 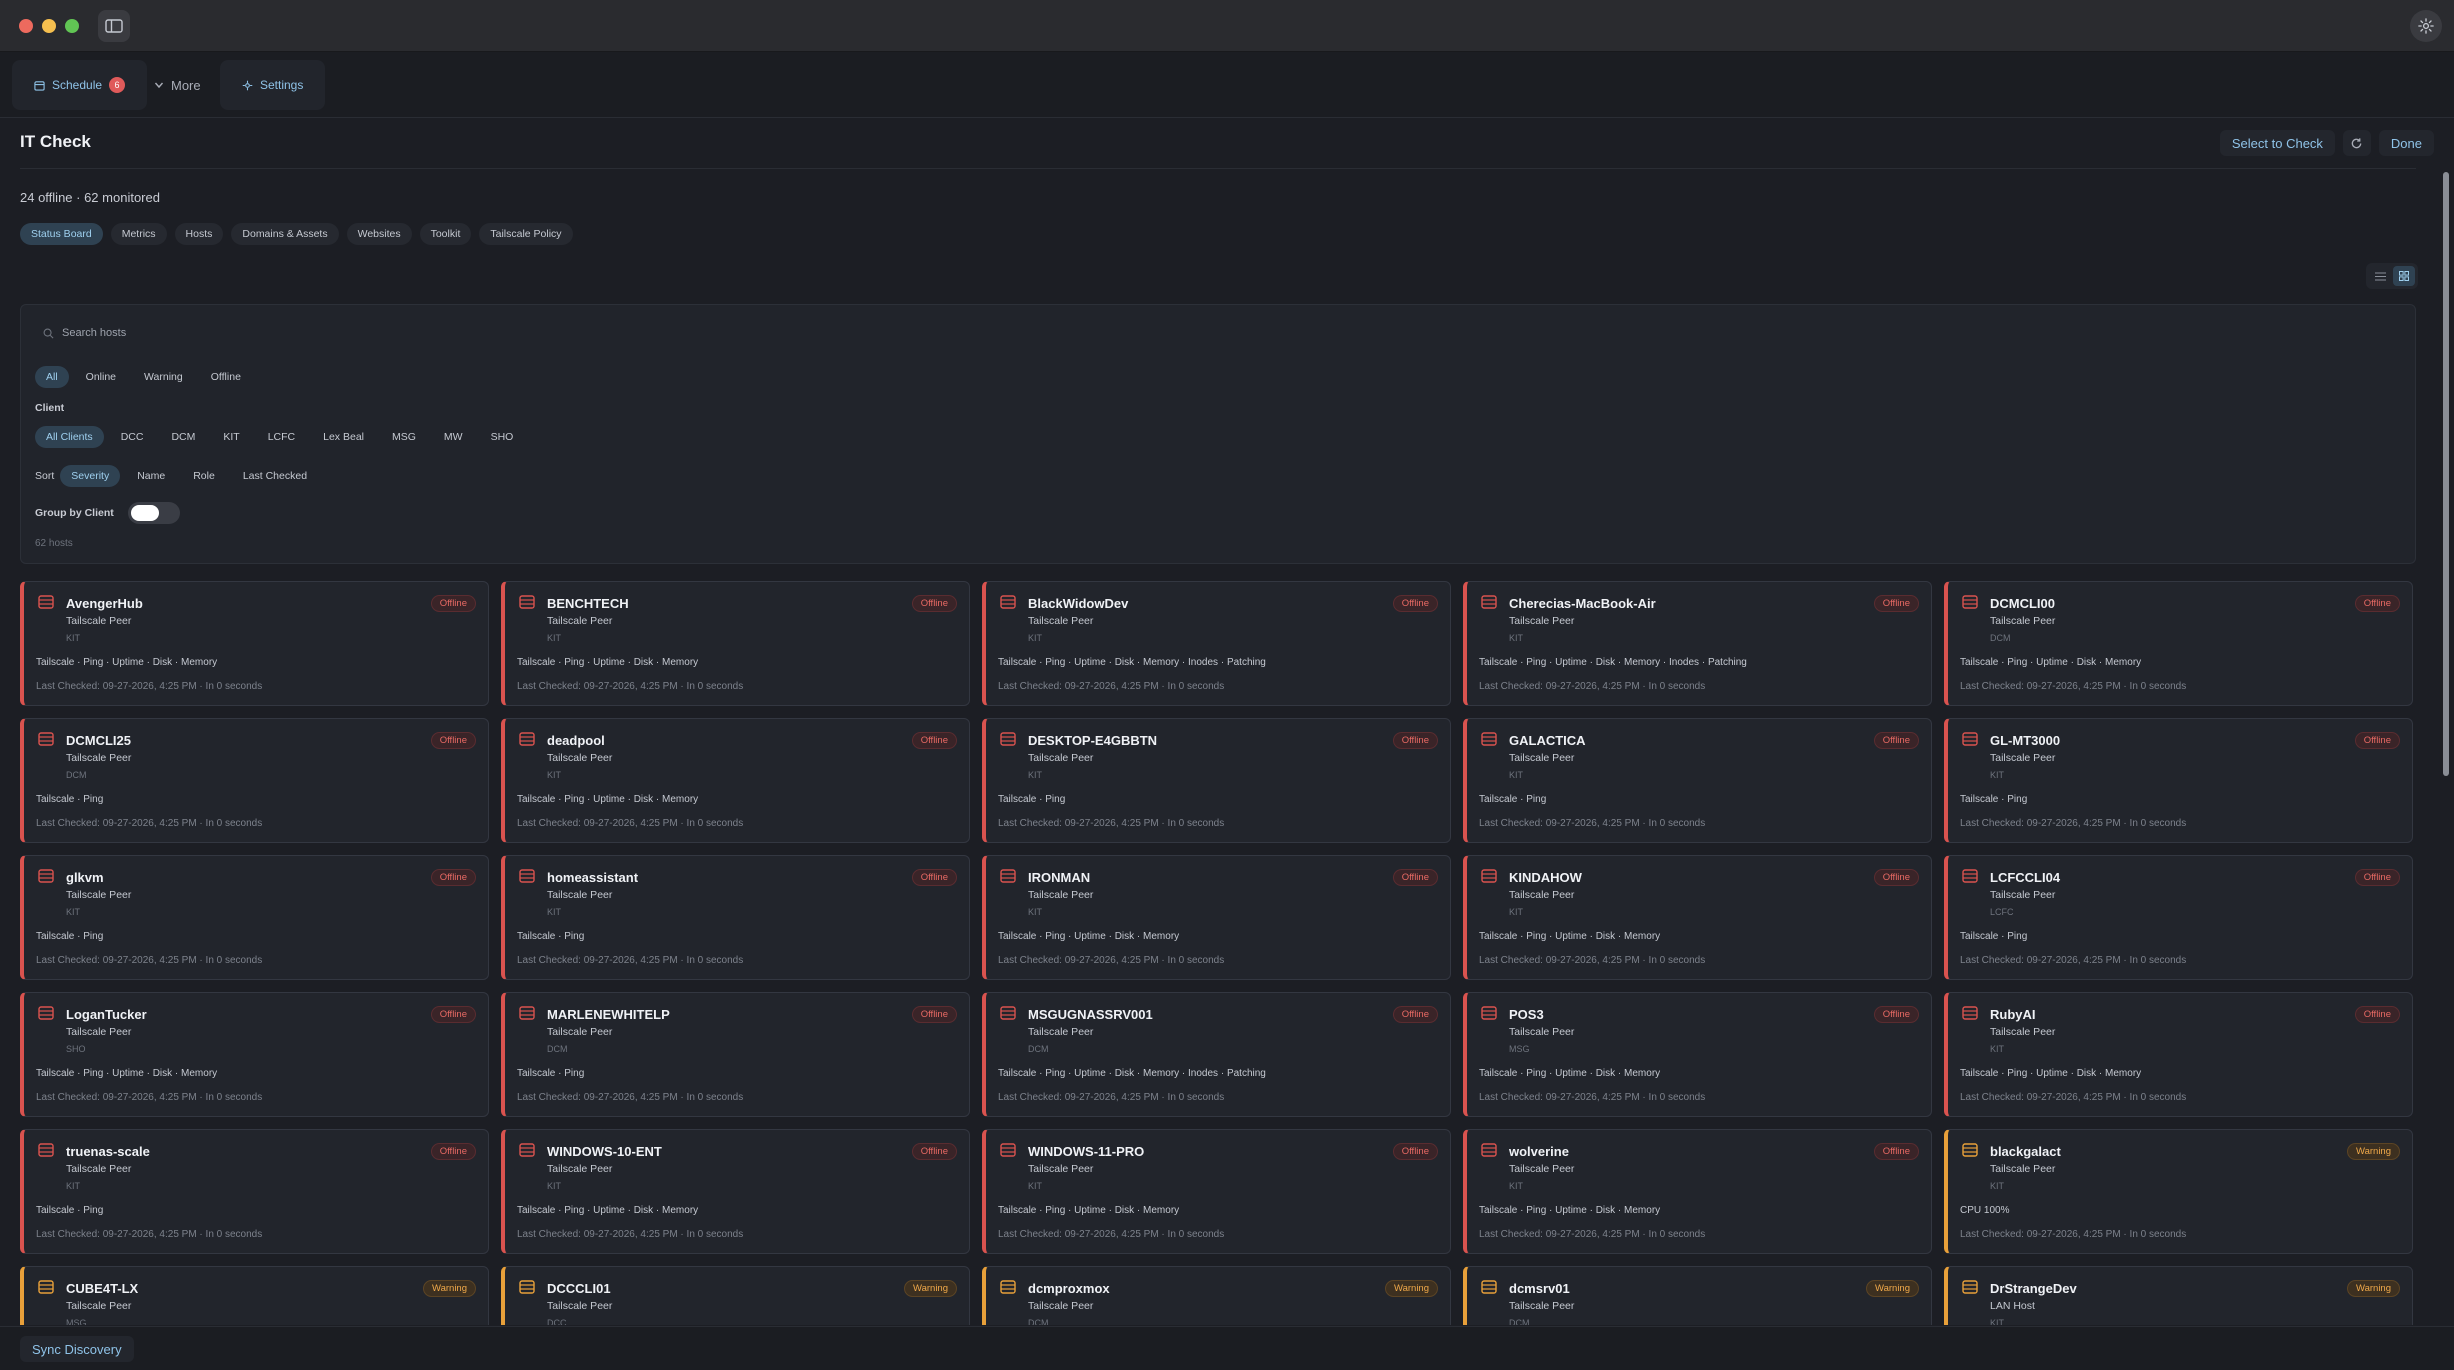 What do you see at coordinates (138, 234) in the screenshot?
I see `view-tab-metrics: Metrics` at bounding box center [138, 234].